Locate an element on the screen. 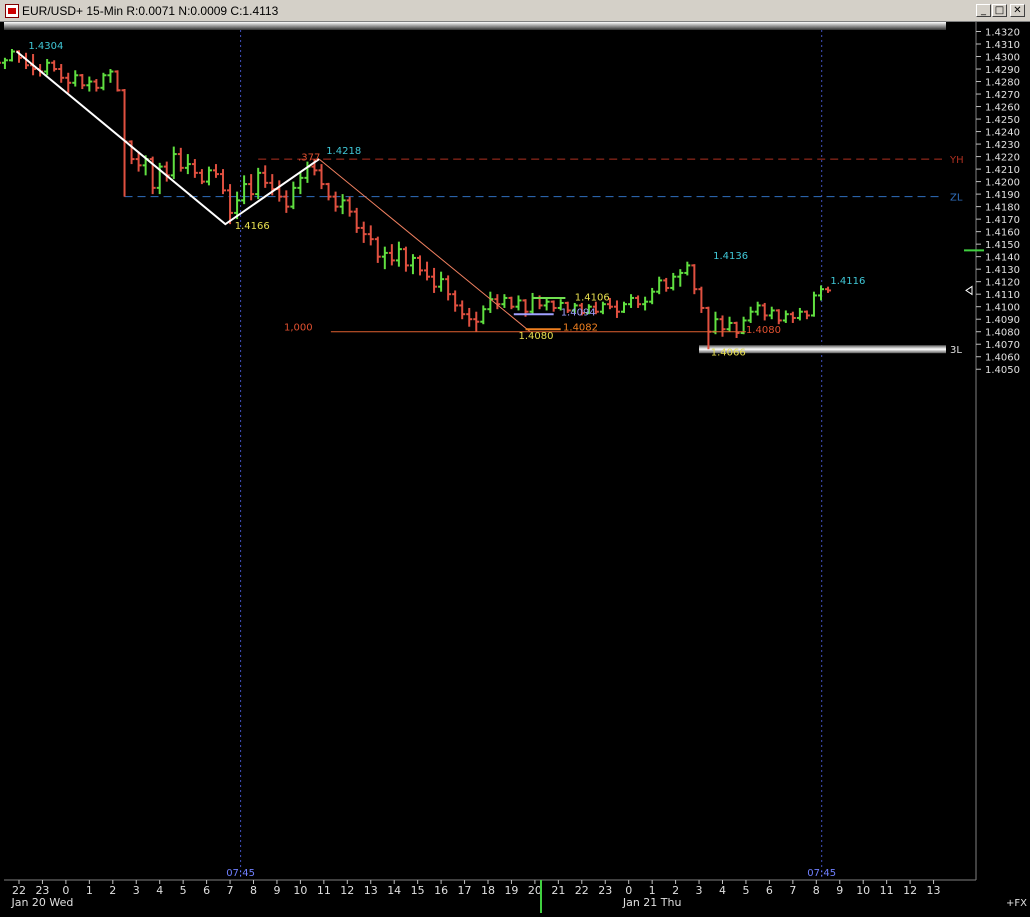  y-tick-label: 1.4240 is located at coordinates (1002, 133).